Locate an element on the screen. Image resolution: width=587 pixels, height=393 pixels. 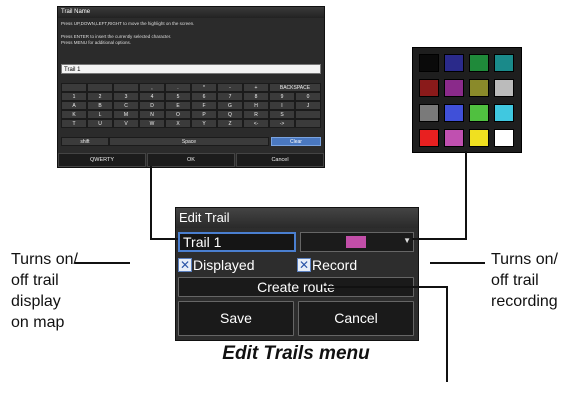
keyboard-instruction-3: Press MENU for additional options. is located at coordinates (96, 42).